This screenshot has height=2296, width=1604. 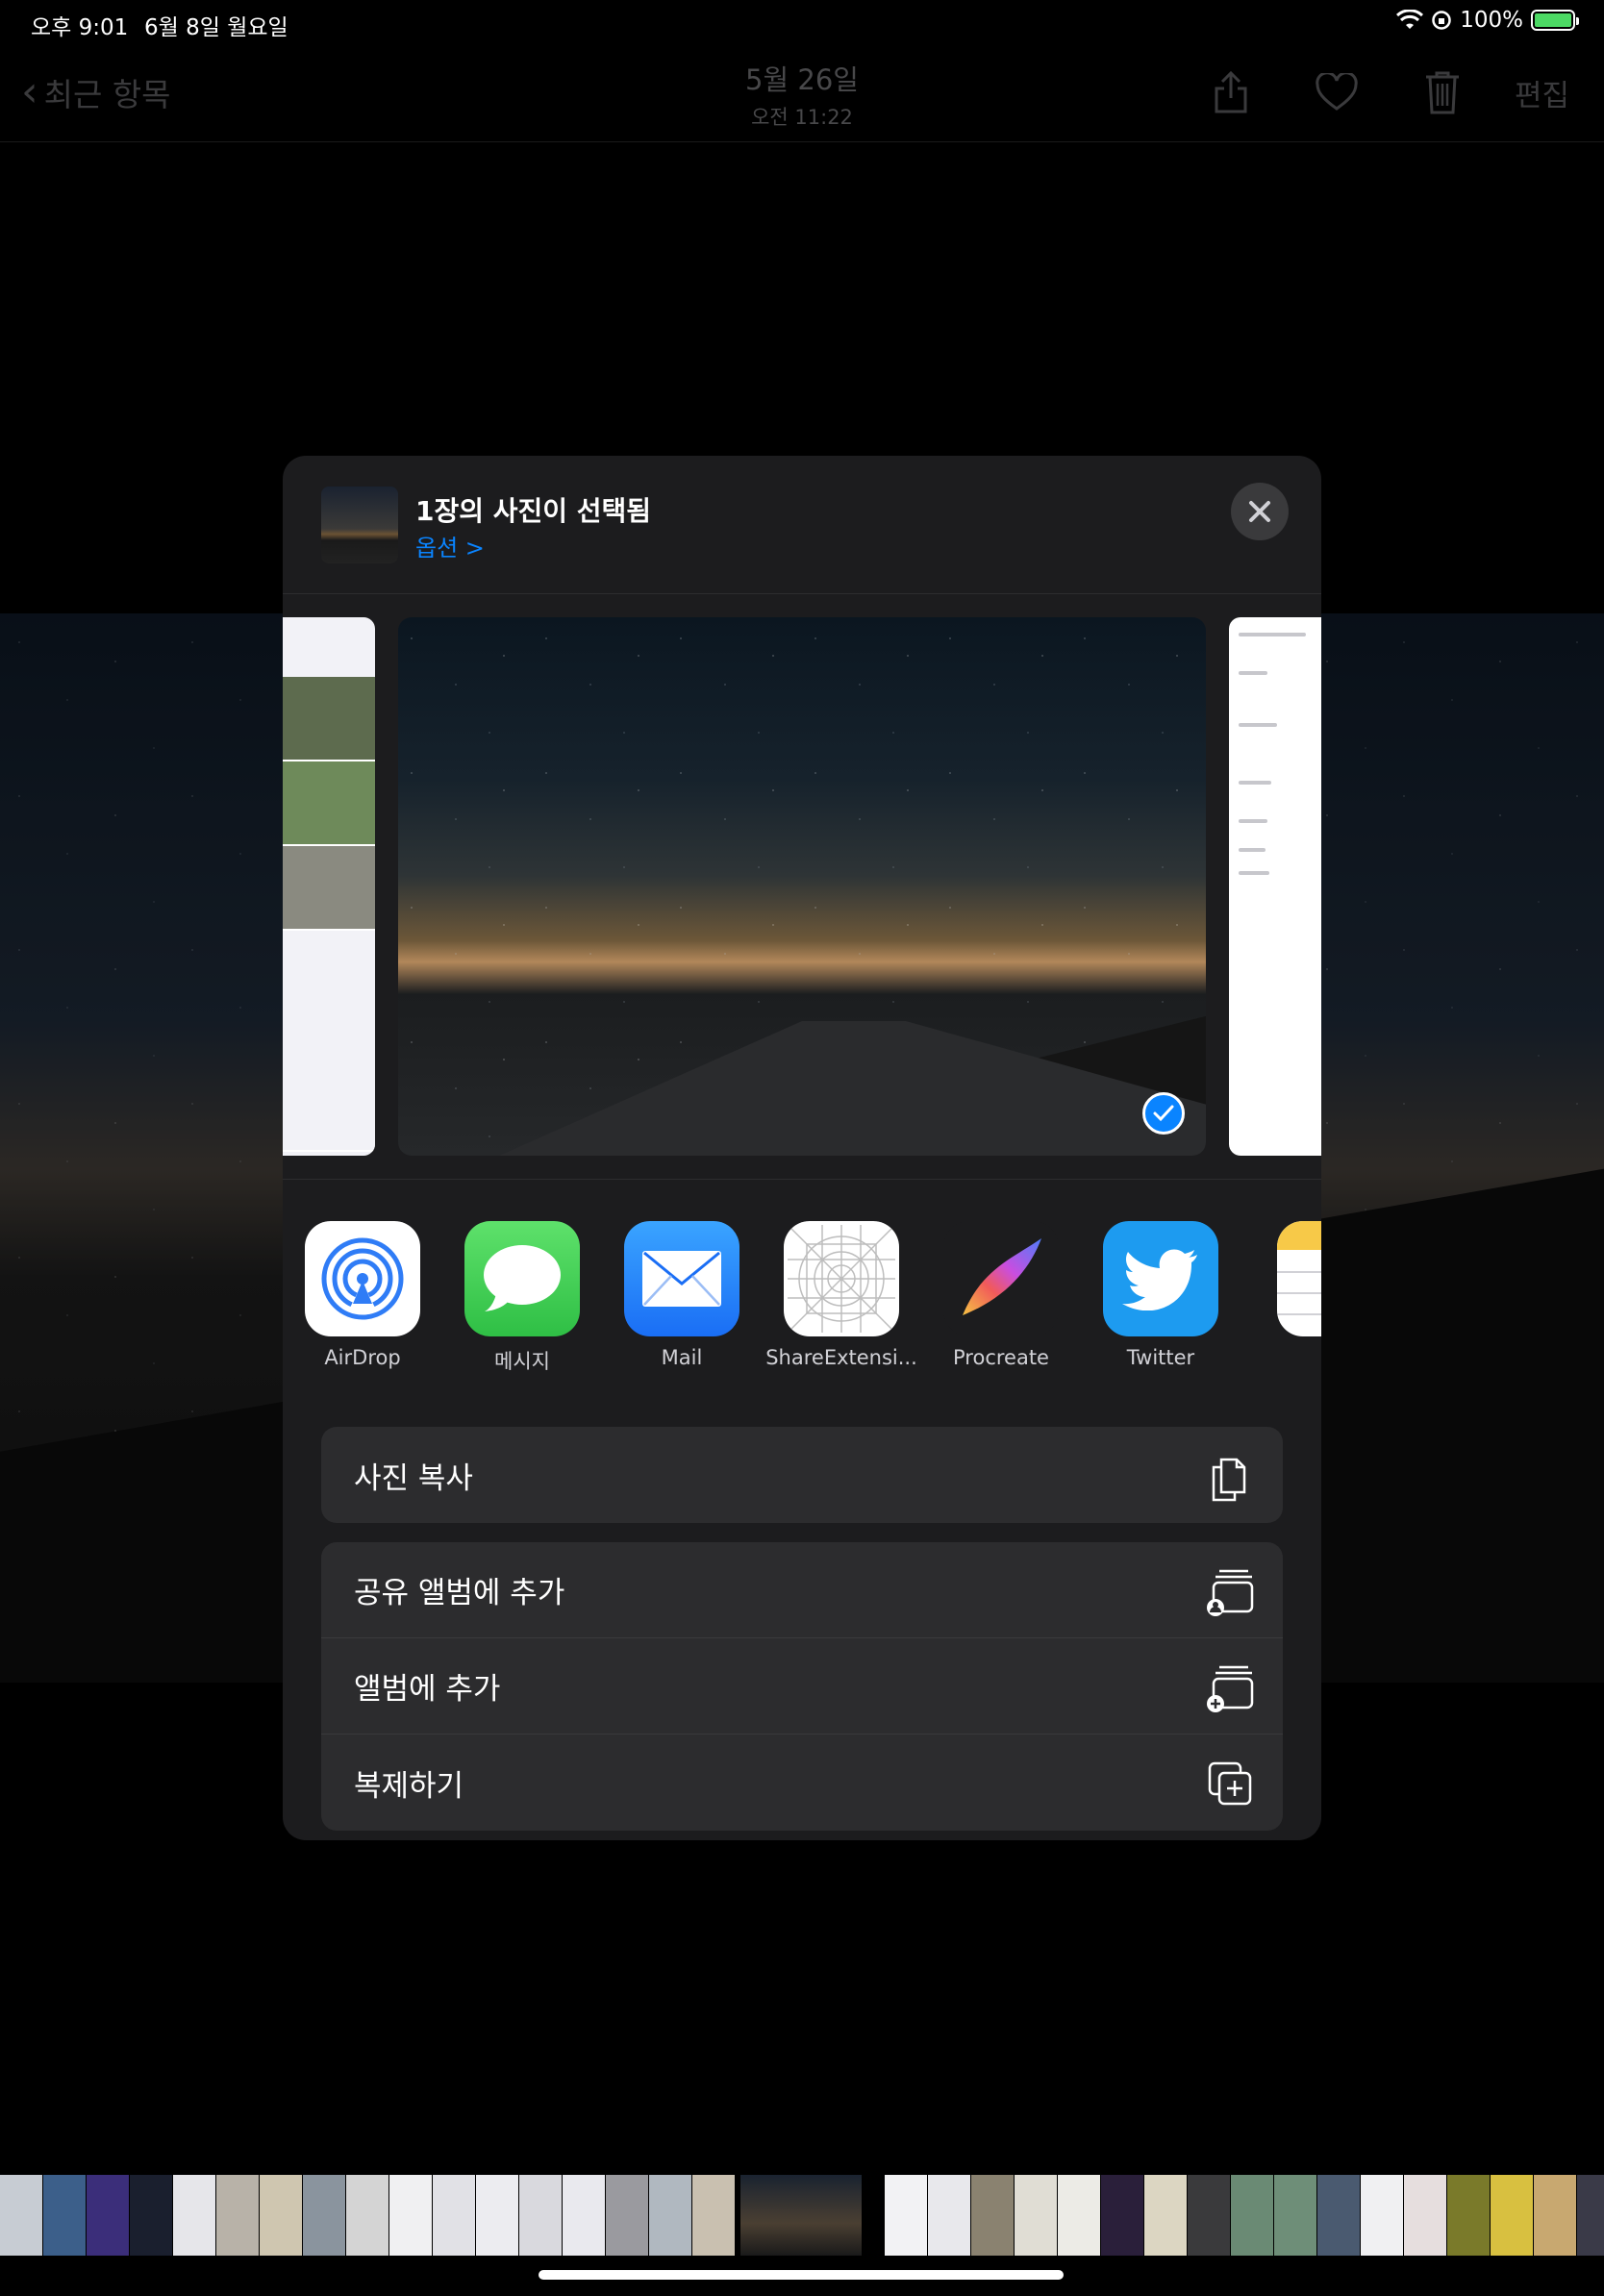 I want to click on add-album-action: 앨범에 추가, so click(x=802, y=1686).